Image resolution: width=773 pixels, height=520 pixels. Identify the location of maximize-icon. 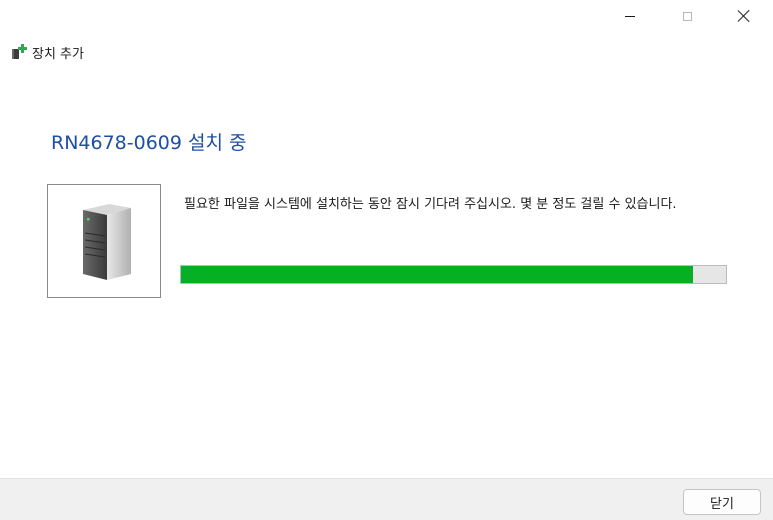
(687, 16).